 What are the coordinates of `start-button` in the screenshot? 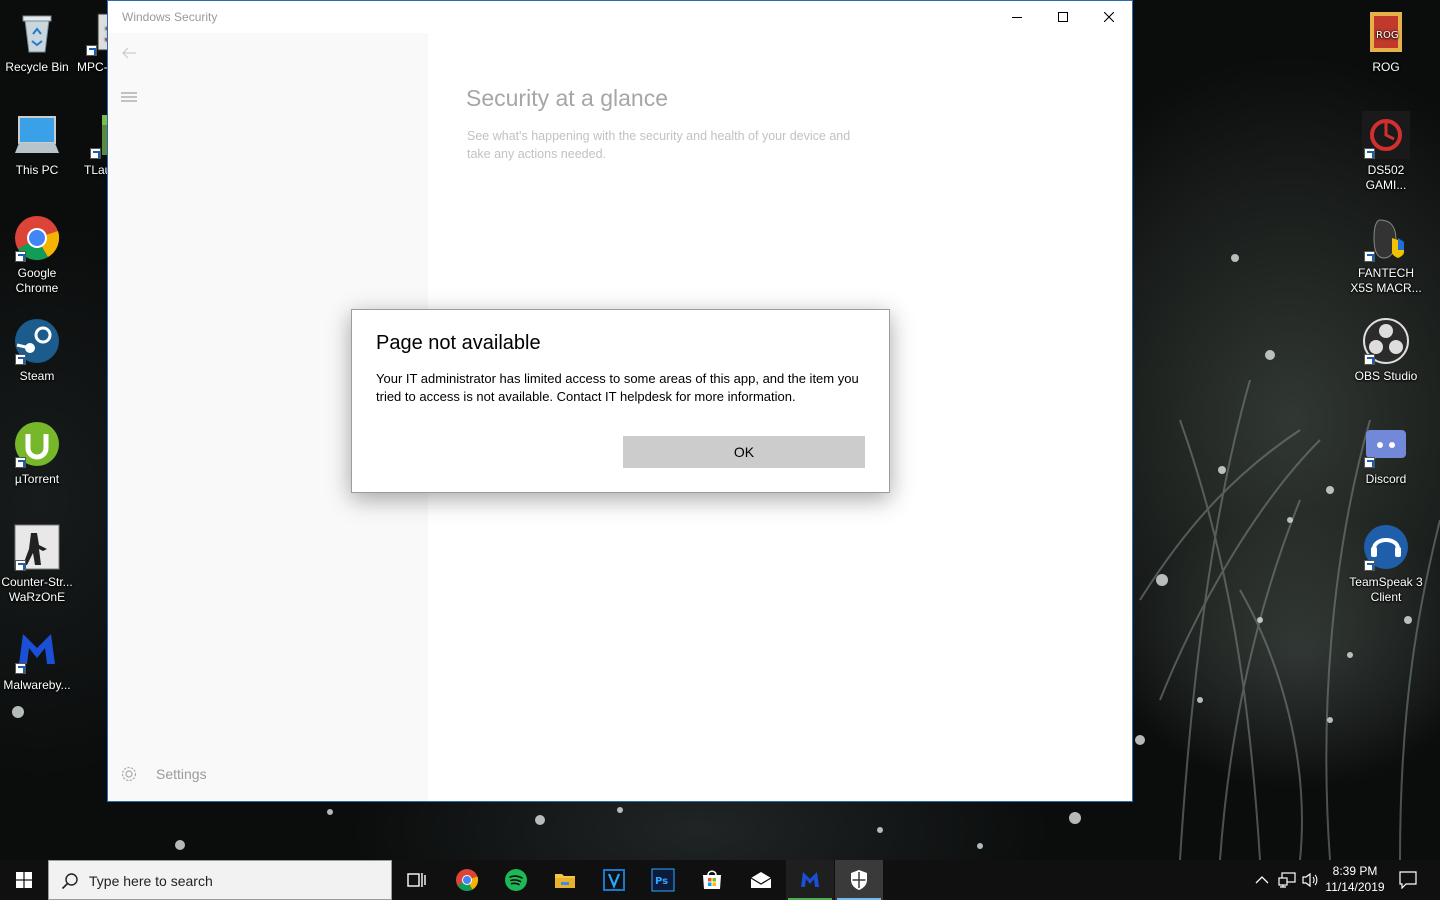 It's located at (24, 880).